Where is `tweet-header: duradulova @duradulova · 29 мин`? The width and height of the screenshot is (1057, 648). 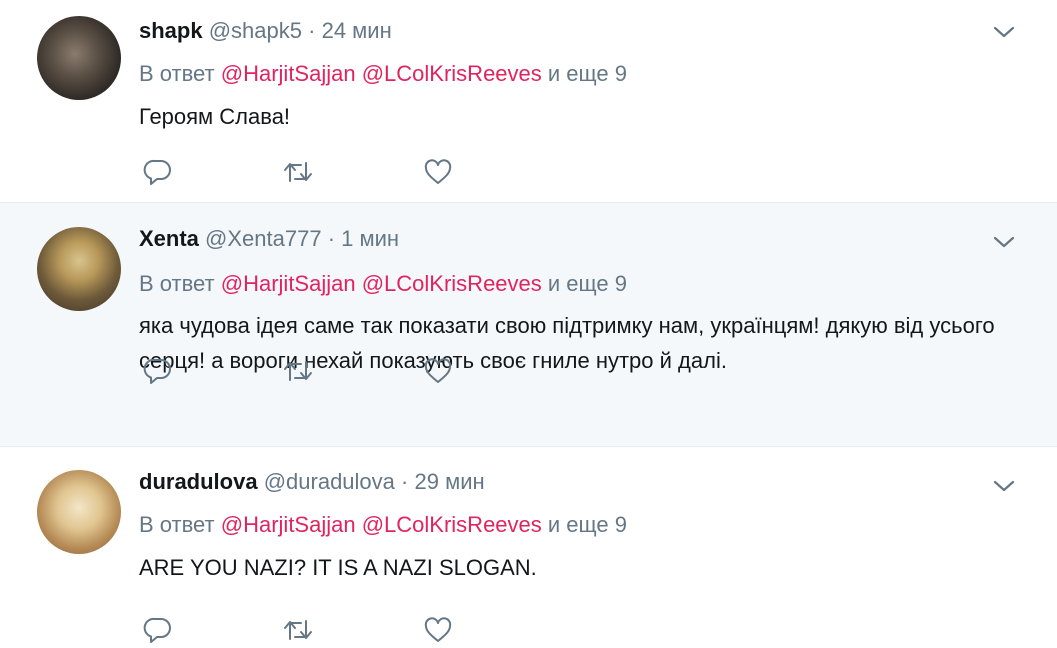 tweet-header: duradulova @duradulova · 29 мин is located at coordinates (312, 482).